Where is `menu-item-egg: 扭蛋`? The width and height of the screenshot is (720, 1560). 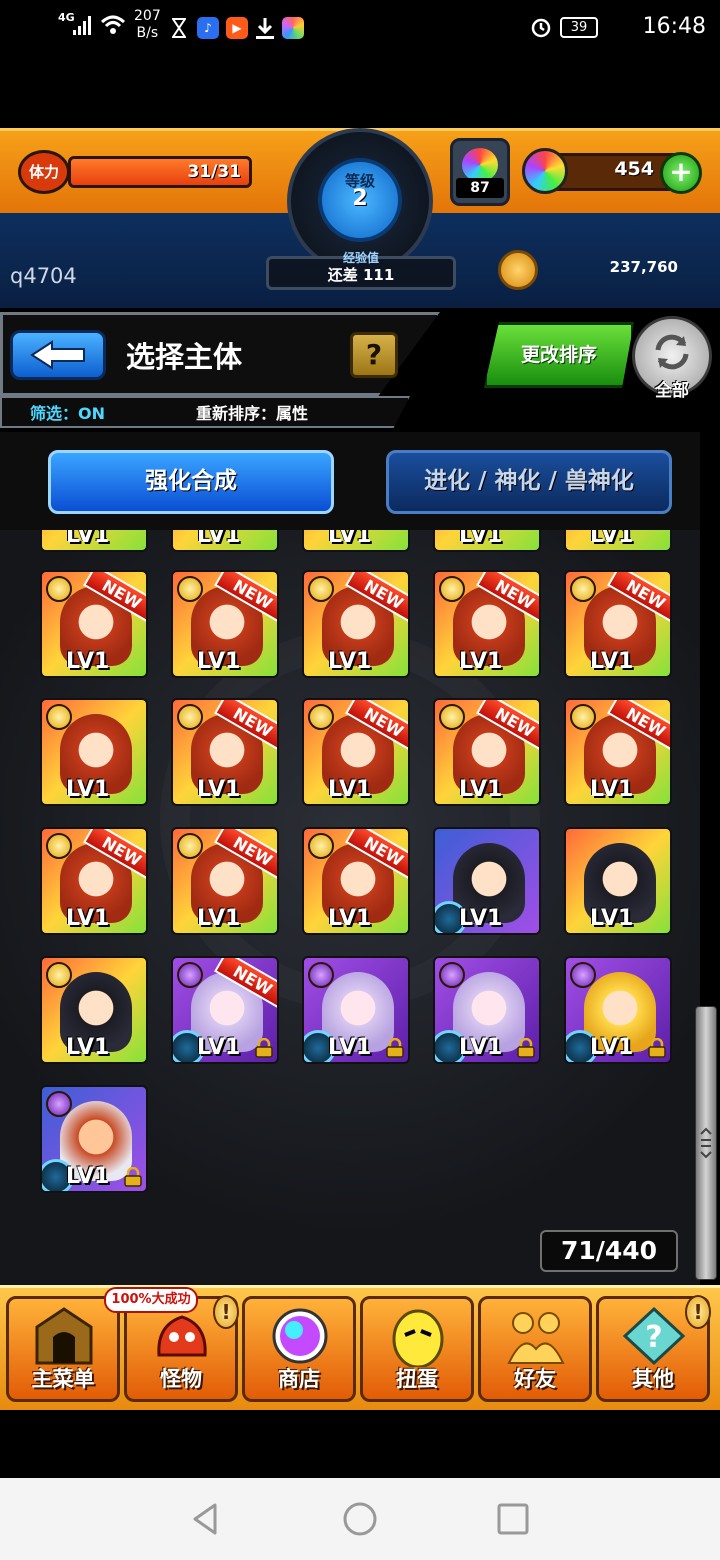
menu-item-egg: 扭蛋 is located at coordinates (417, 1349).